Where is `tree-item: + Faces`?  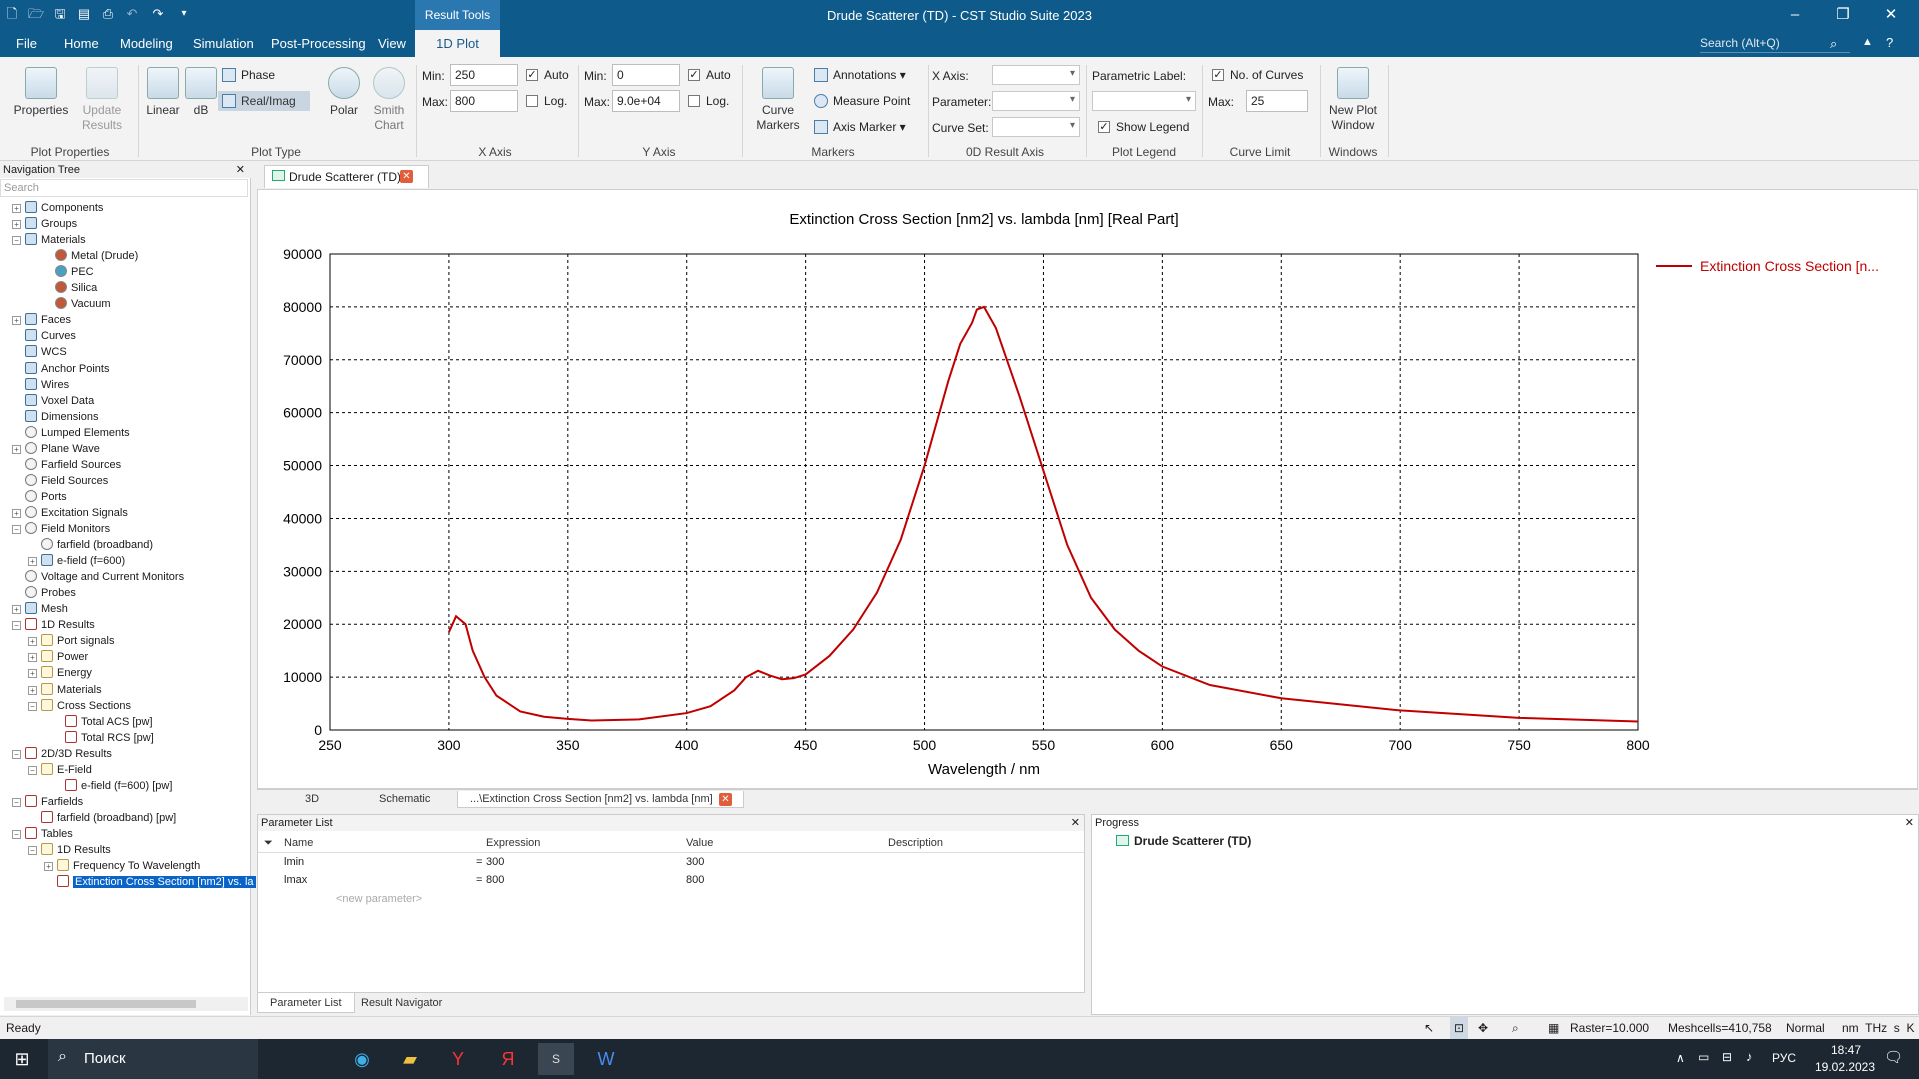 tree-item: + Faces is located at coordinates (41, 320).